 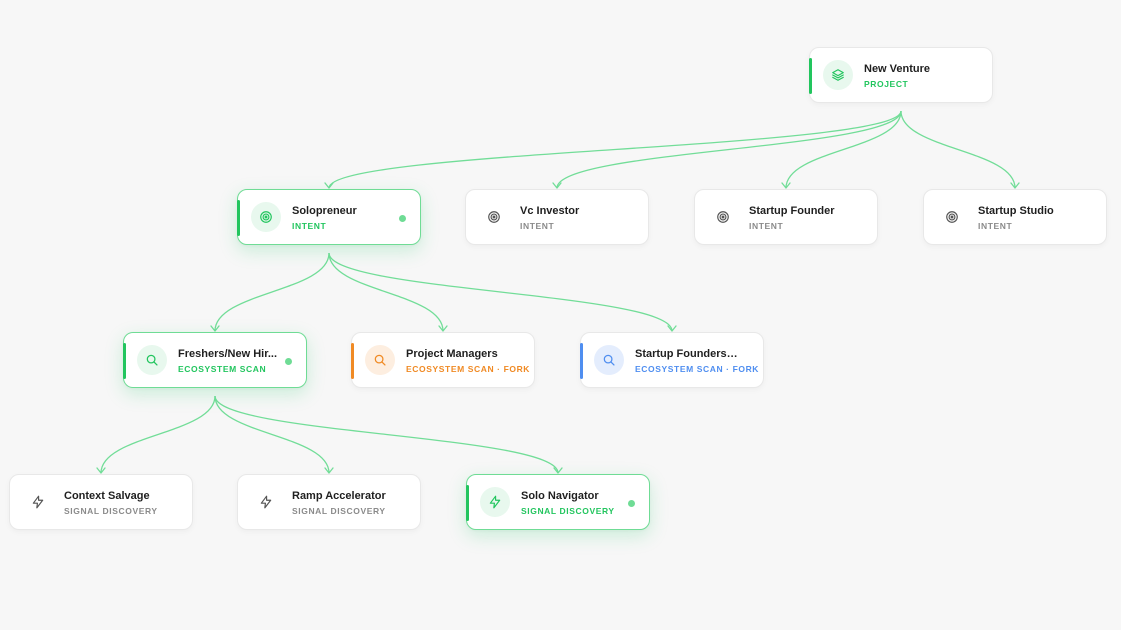 I want to click on edge-solopreneur-to-startup-founders-ops, so click(x=500, y=292).